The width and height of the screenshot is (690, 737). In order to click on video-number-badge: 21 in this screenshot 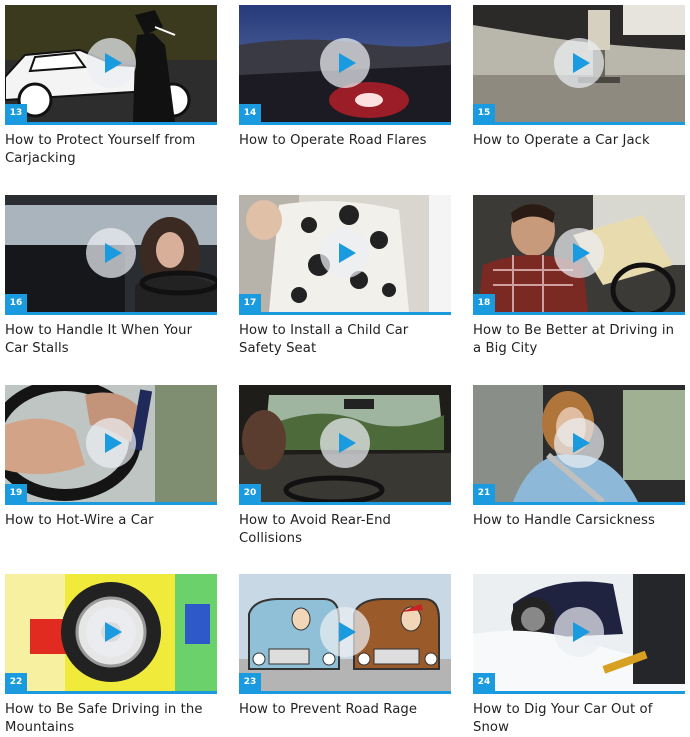, I will do `click(484, 493)`.